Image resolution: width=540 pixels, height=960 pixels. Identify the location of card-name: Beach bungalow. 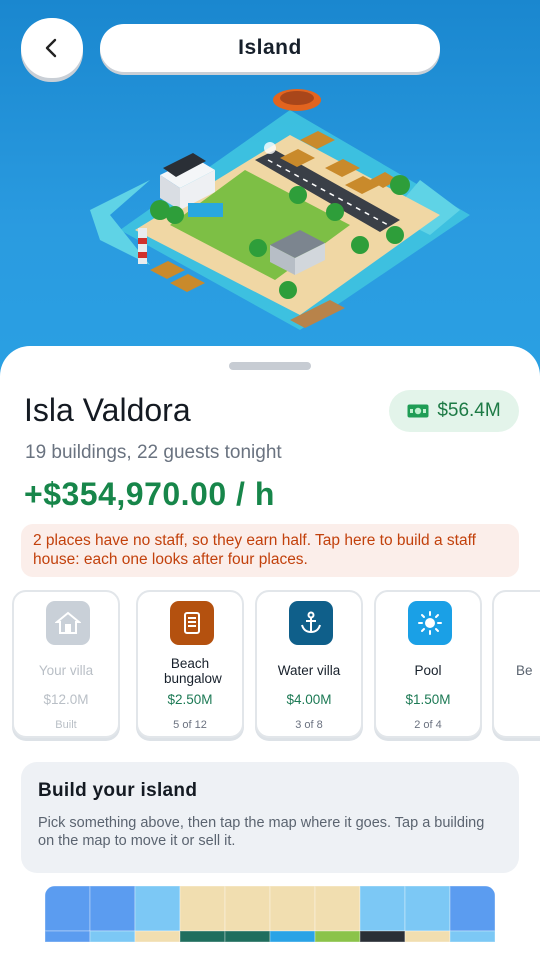
(193, 671).